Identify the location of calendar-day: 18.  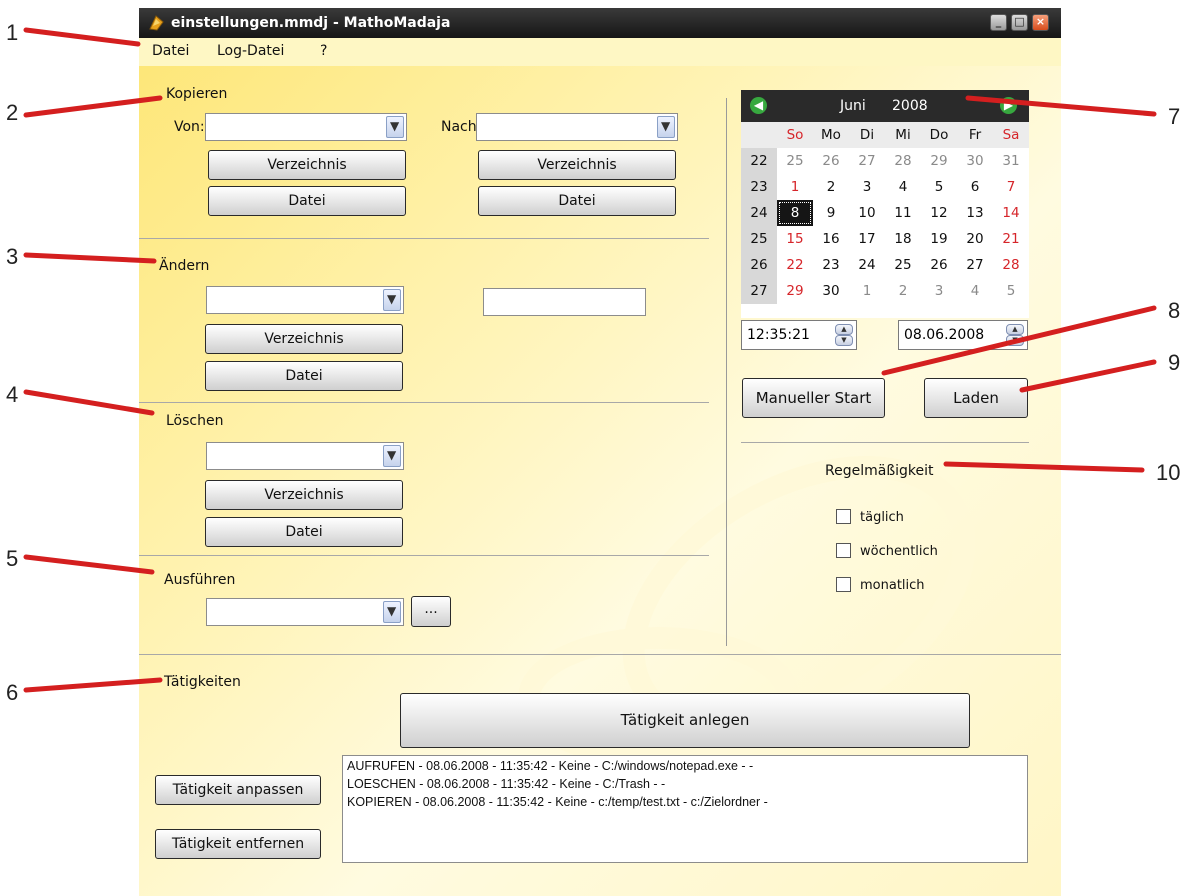
(903, 239).